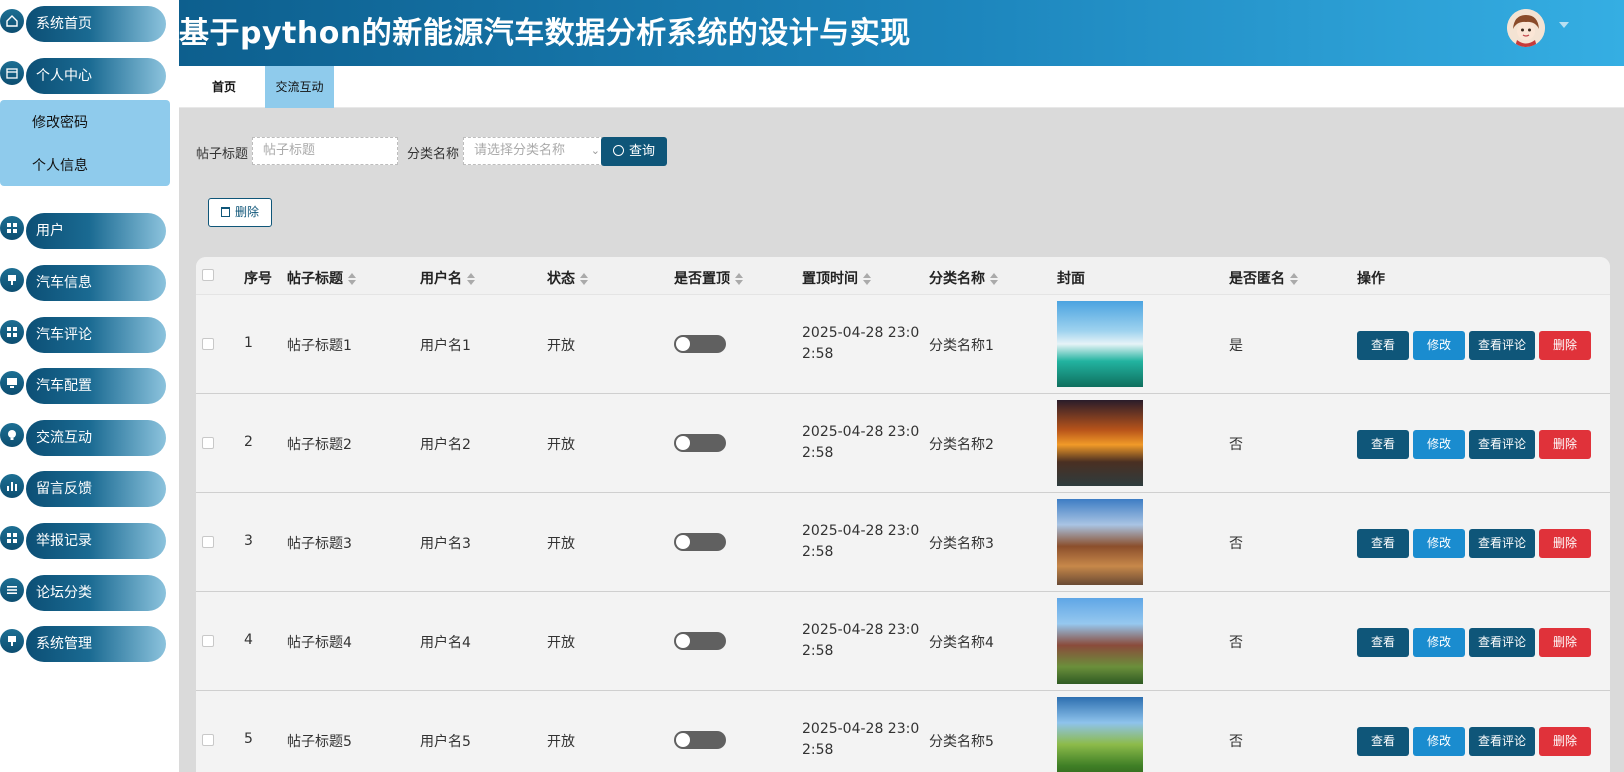 Image resolution: width=1624 pixels, height=772 pixels. Describe the element at coordinates (85, 644) in the screenshot. I see `sidebar-item-system-management: 系统管理` at that location.